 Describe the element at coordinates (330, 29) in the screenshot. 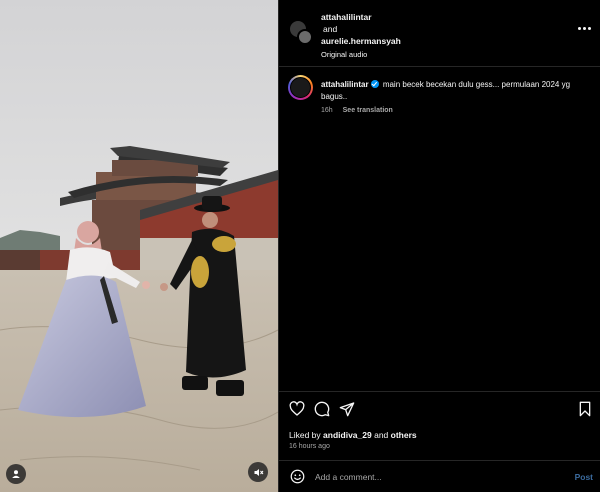

I see `authors-conjunction: and` at that location.